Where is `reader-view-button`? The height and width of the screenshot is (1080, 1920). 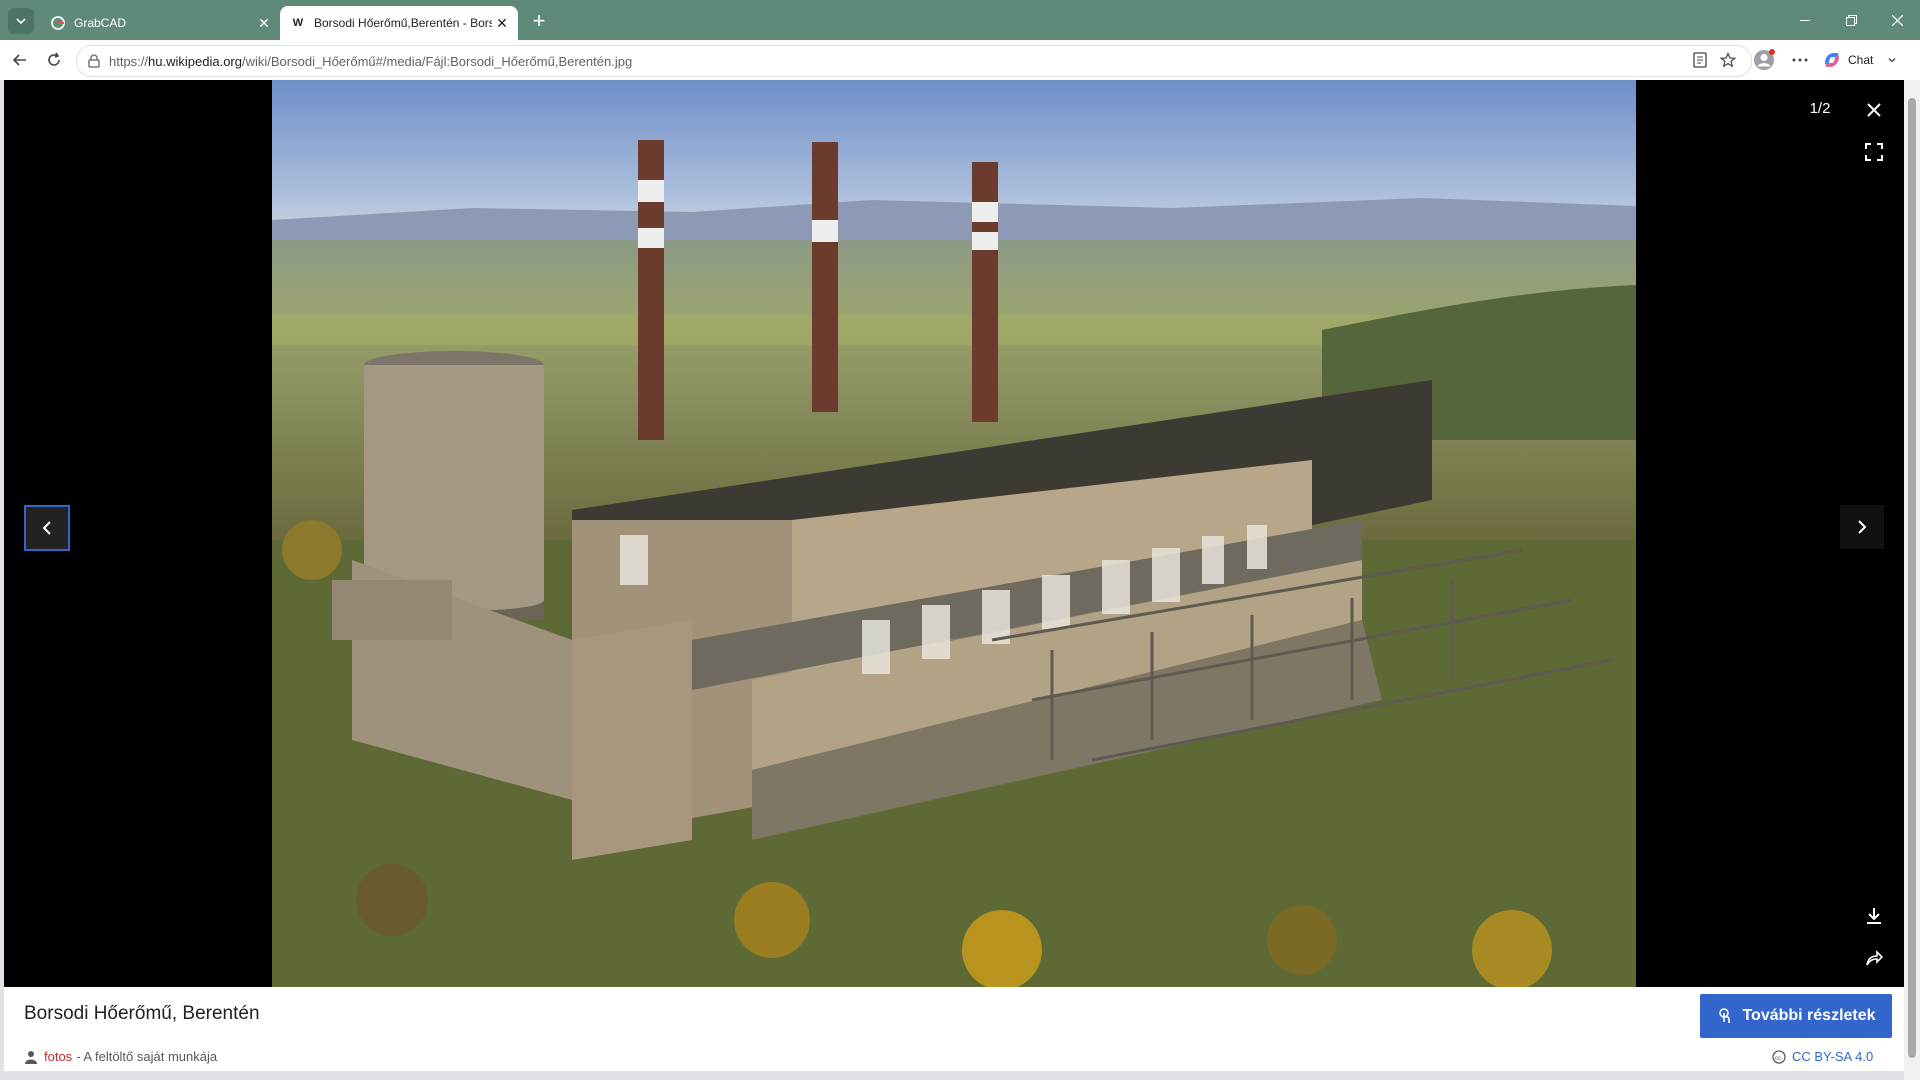 reader-view-button is located at coordinates (1700, 60).